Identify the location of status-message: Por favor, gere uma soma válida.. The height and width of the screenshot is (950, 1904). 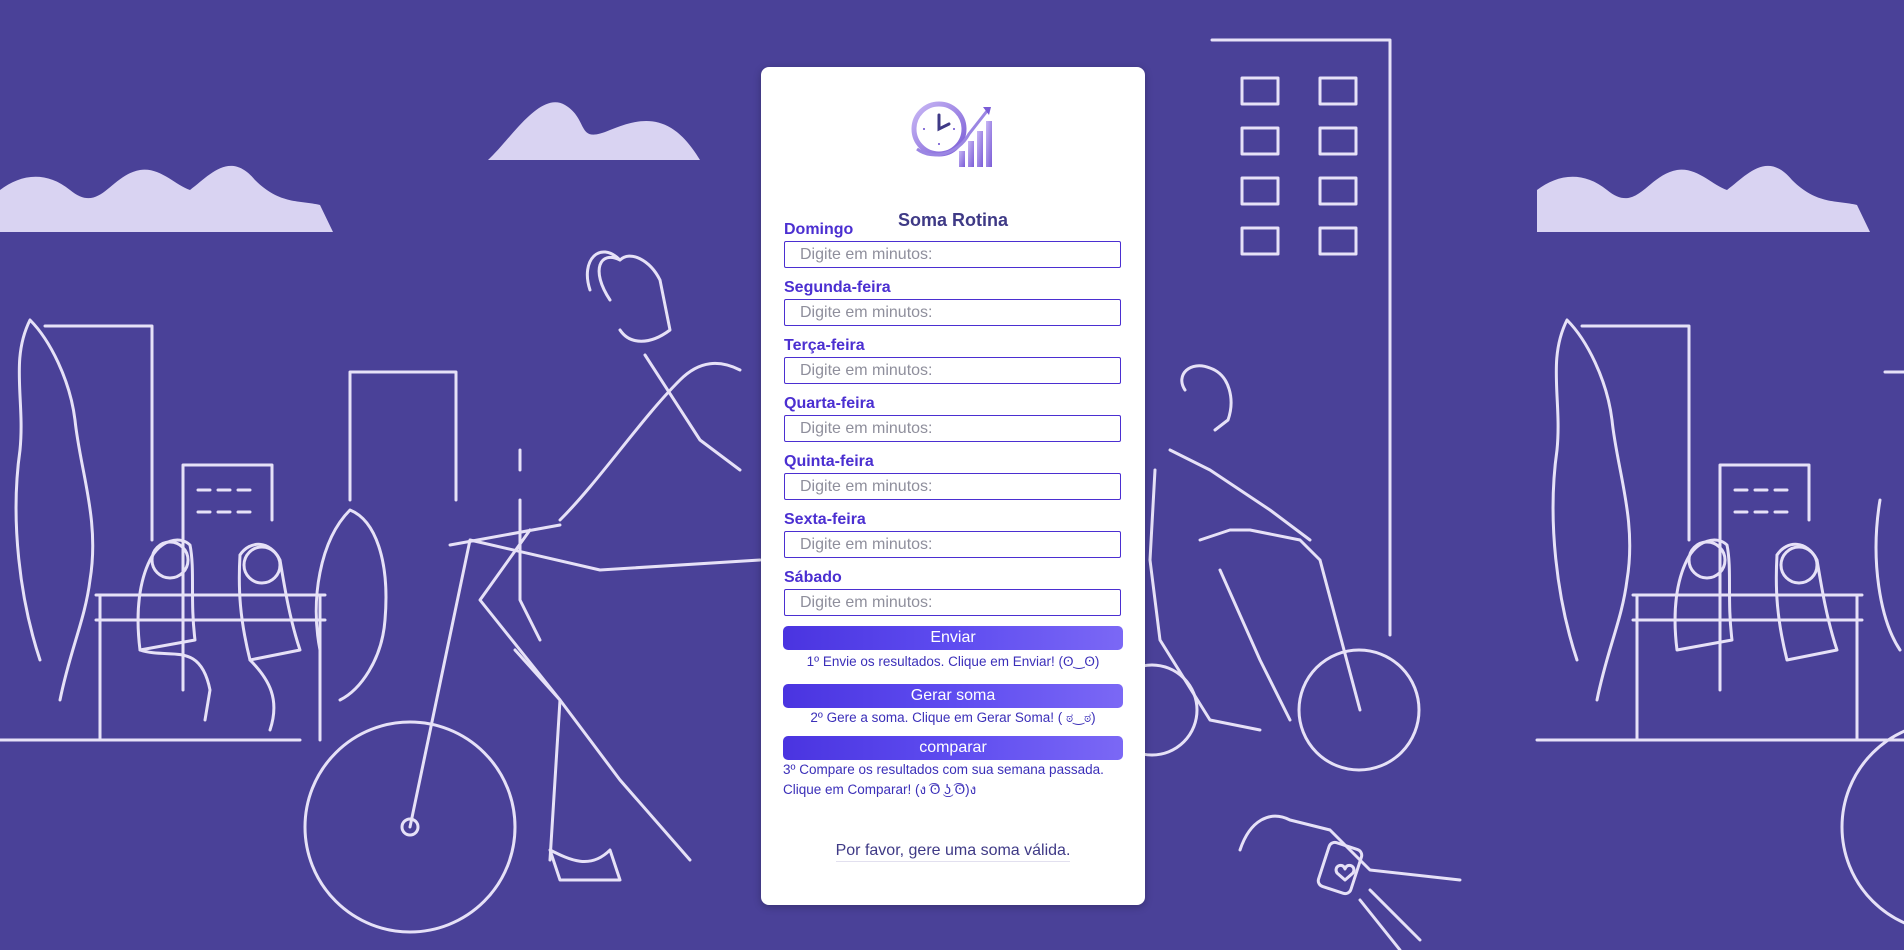
(953, 852).